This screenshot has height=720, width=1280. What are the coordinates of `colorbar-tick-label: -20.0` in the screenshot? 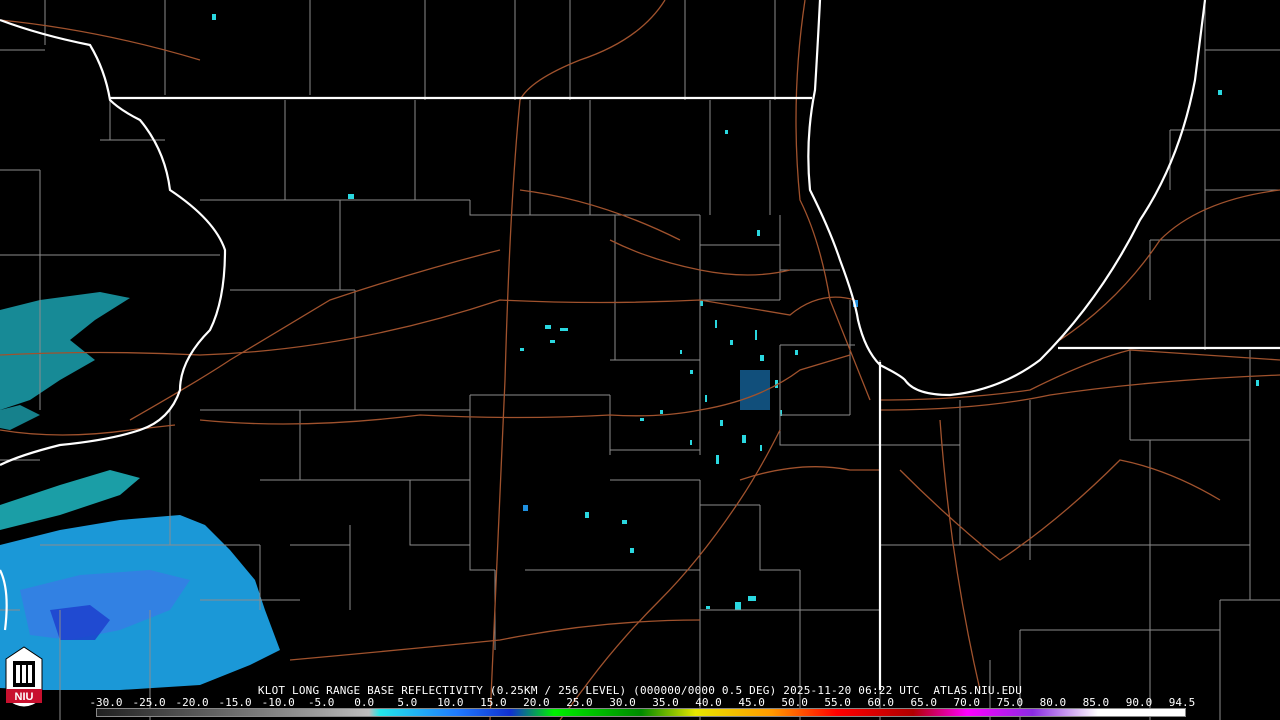 It's located at (192, 702).